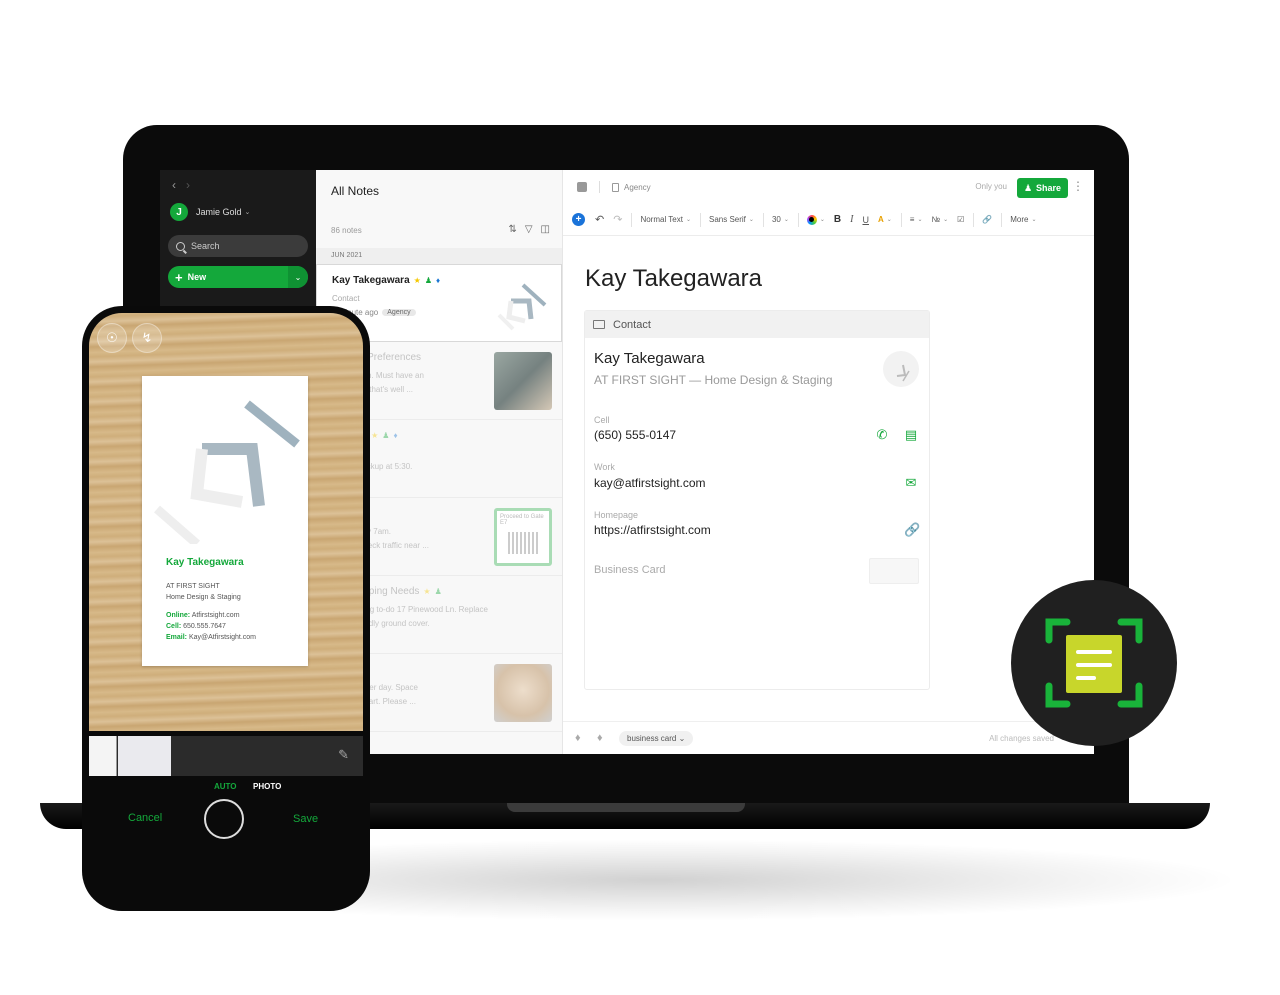  What do you see at coordinates (346, 298) in the screenshot?
I see `note-snippet: Contact` at bounding box center [346, 298].